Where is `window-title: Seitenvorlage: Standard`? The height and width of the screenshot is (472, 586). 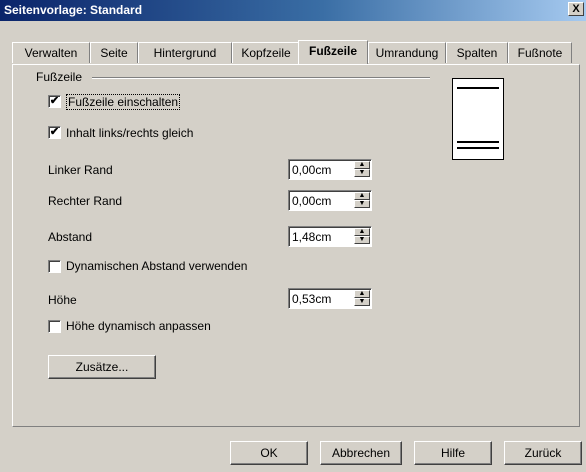 window-title: Seitenvorlage: Standard is located at coordinates (73, 10).